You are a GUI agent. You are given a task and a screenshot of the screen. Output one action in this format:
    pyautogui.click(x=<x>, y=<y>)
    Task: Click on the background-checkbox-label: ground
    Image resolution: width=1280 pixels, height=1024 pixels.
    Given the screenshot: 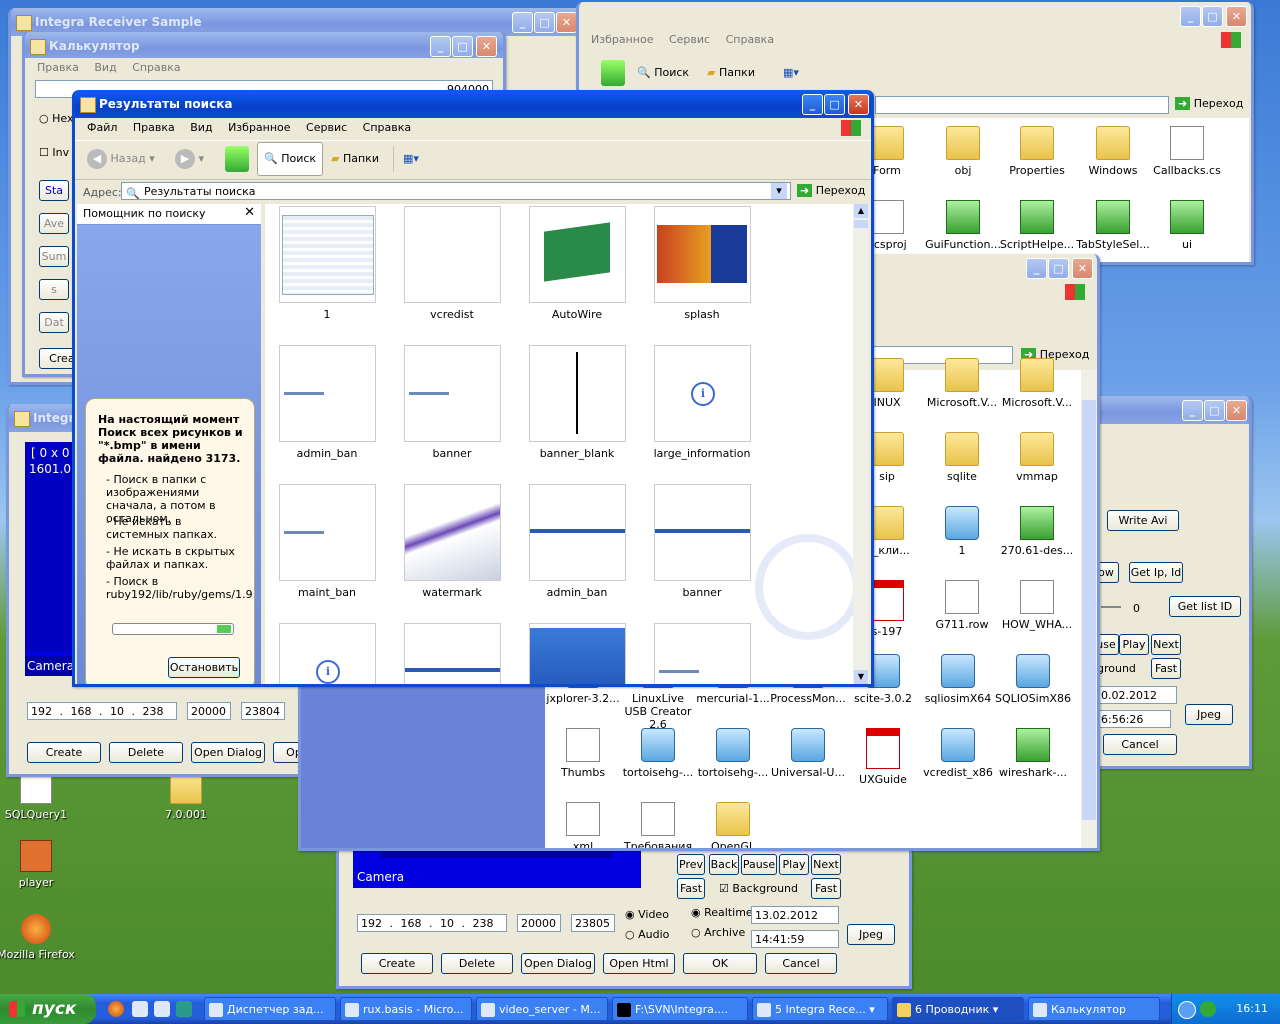 What is the action you would take?
    pyautogui.click(x=1116, y=668)
    